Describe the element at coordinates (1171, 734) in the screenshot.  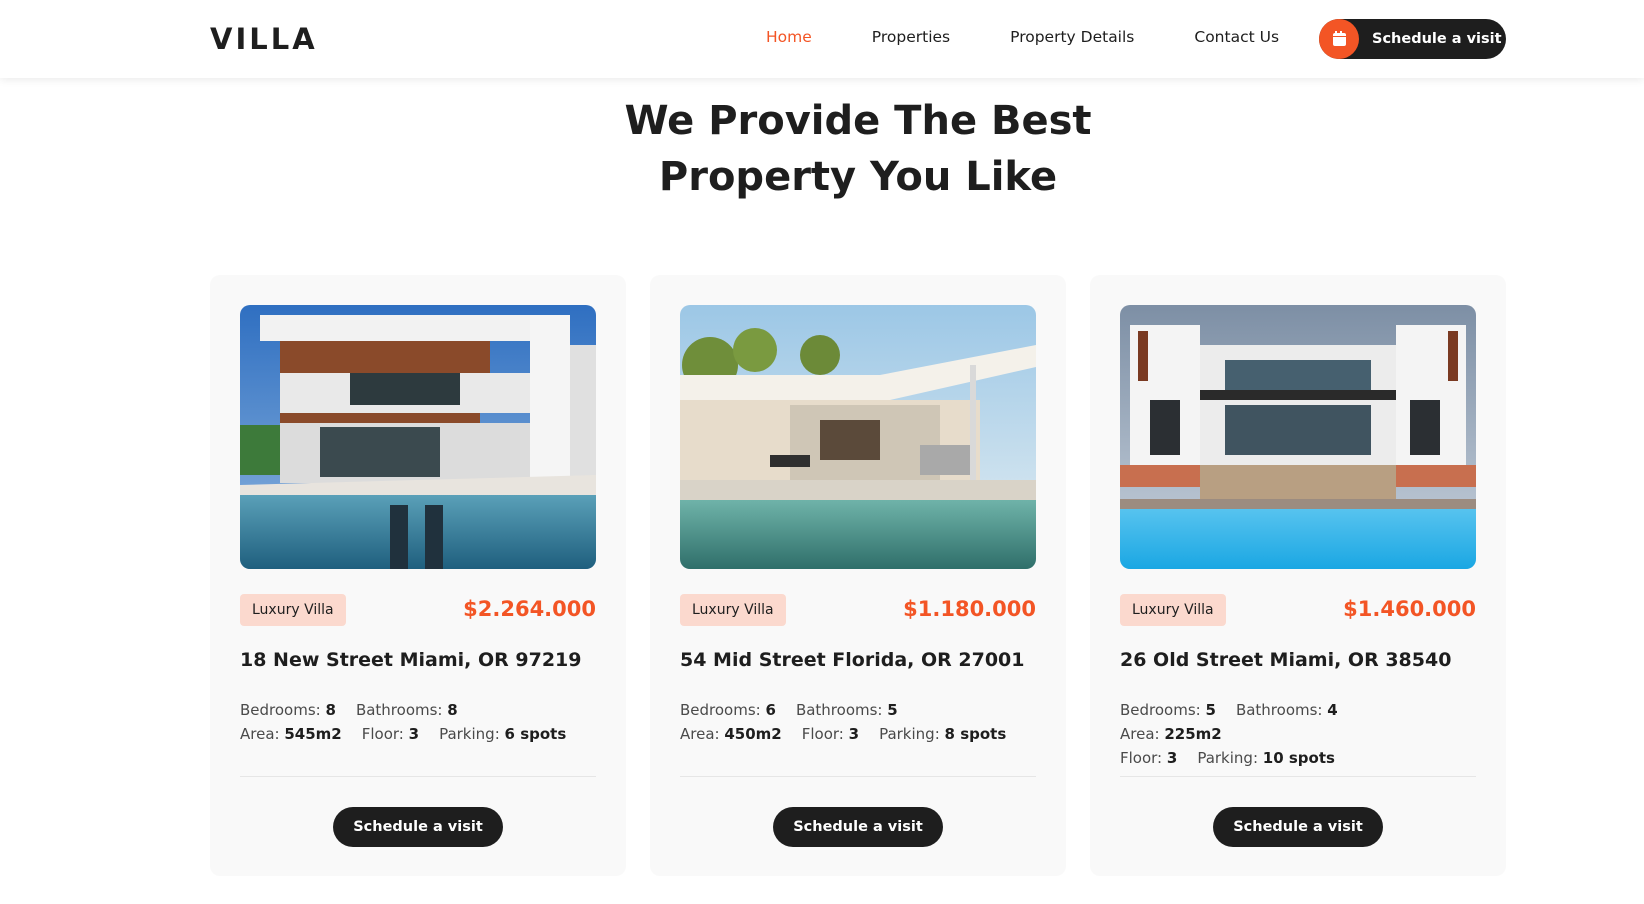
I see `feature-area: Area: 225m2` at that location.